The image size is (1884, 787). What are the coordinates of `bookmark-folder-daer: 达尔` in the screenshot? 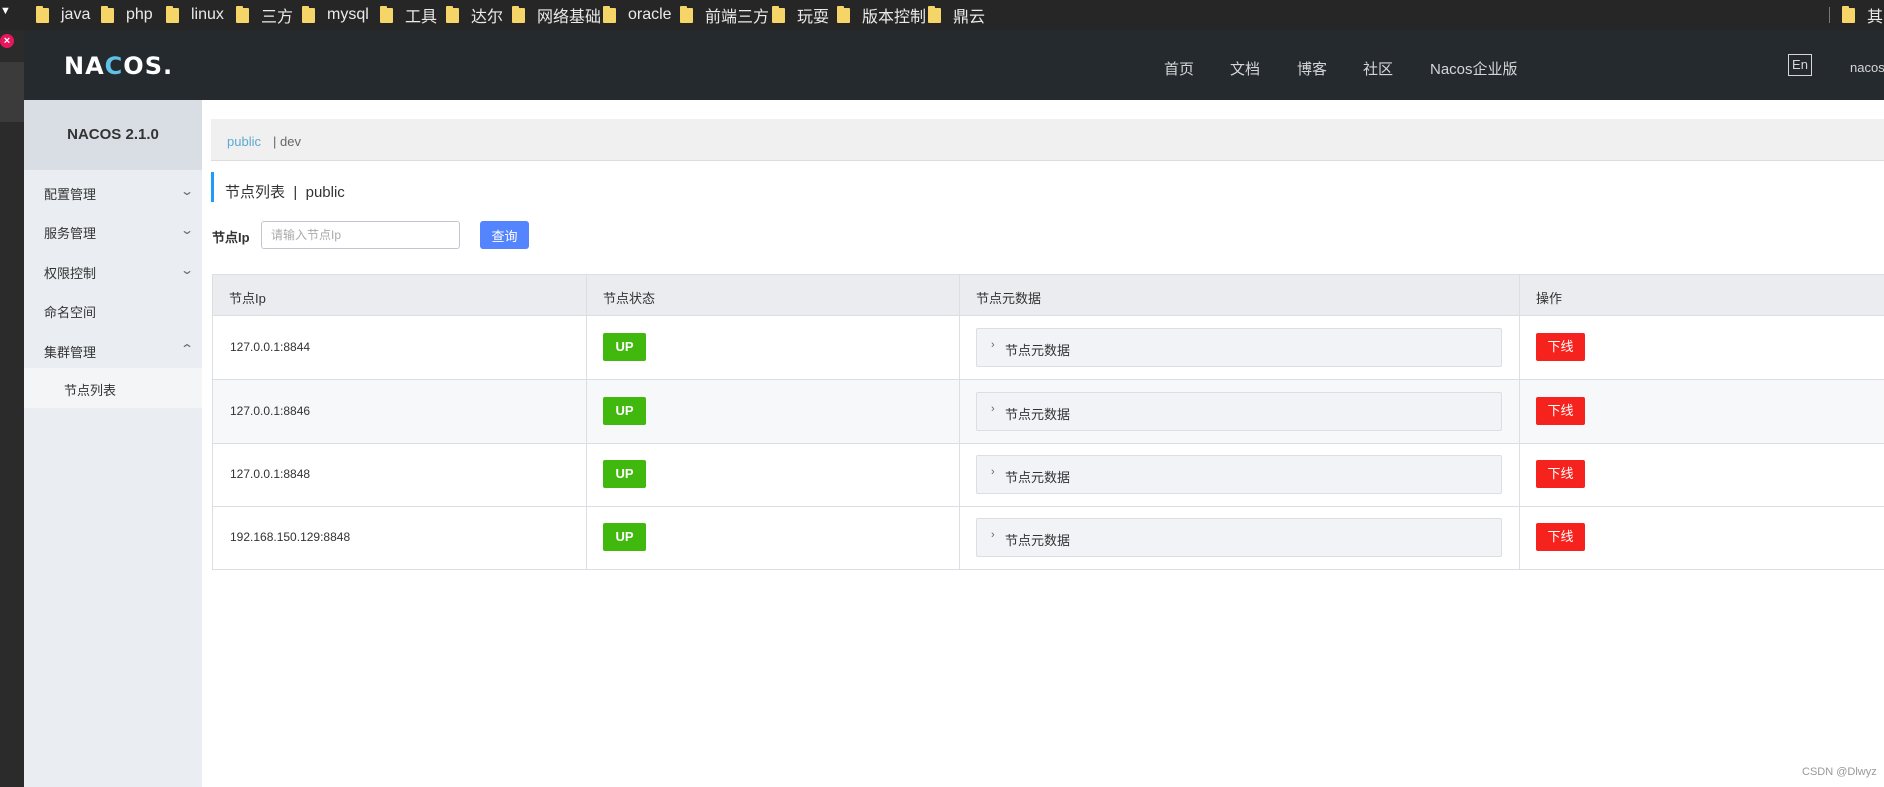 It's located at (474, 15).